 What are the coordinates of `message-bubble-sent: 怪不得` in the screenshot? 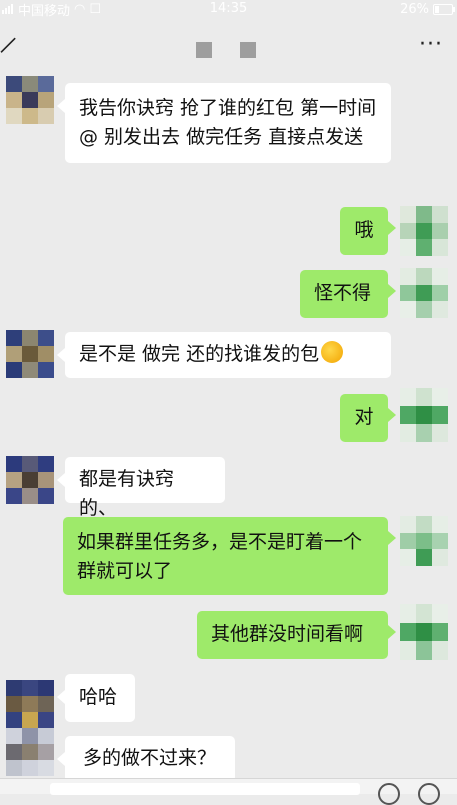 It's located at (348, 294).